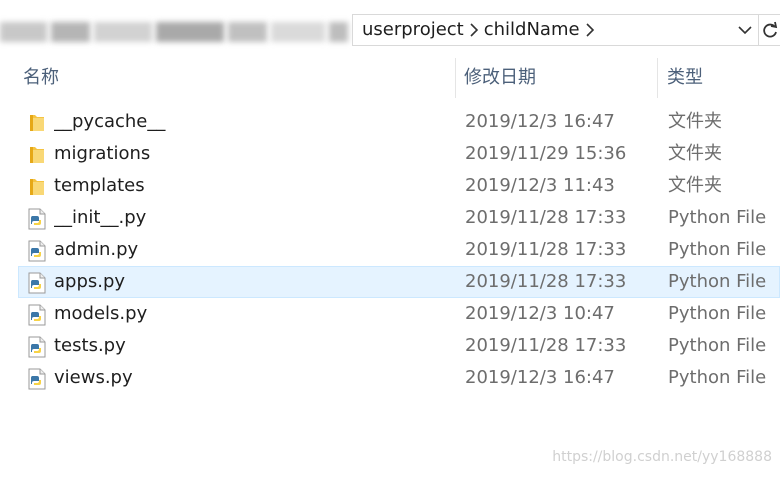 This screenshot has height=477, width=780. I want to click on file-row-migrations: migrations 2019/11/29 15:36 文件夹, so click(399, 154).